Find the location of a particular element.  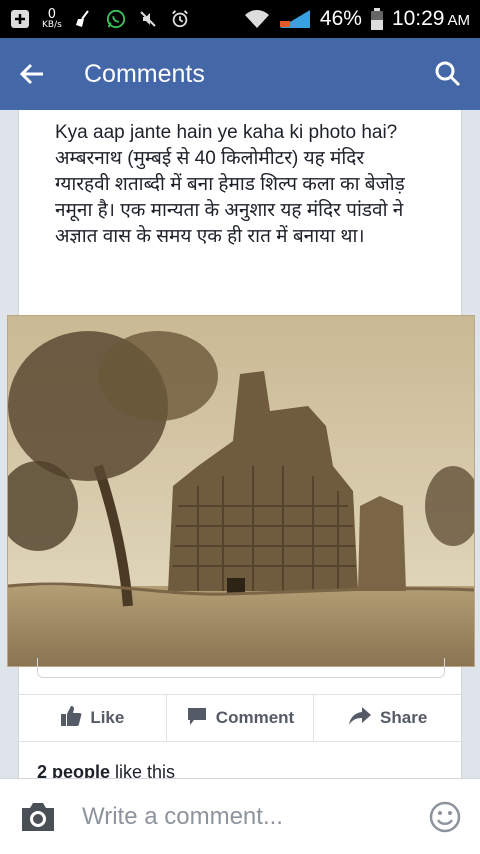

search-icon is located at coordinates (448, 74).